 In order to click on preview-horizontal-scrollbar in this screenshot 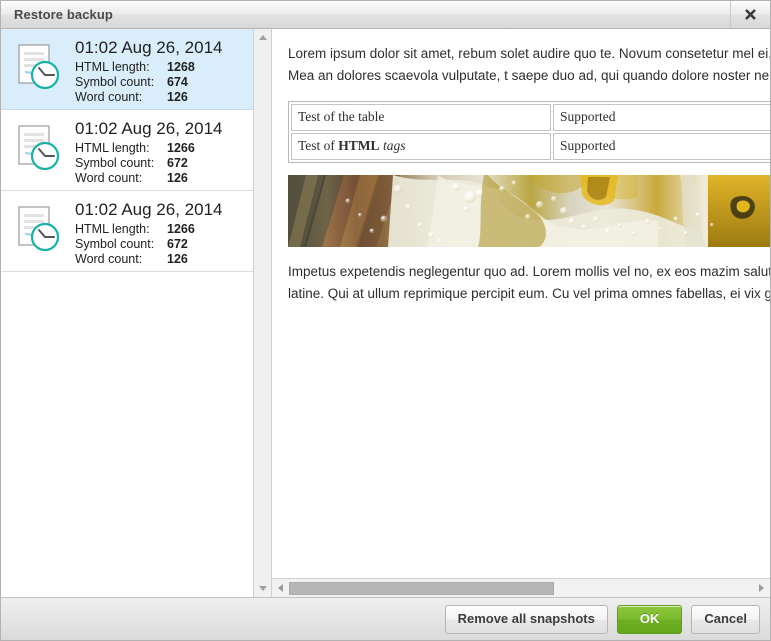, I will do `click(521, 587)`.